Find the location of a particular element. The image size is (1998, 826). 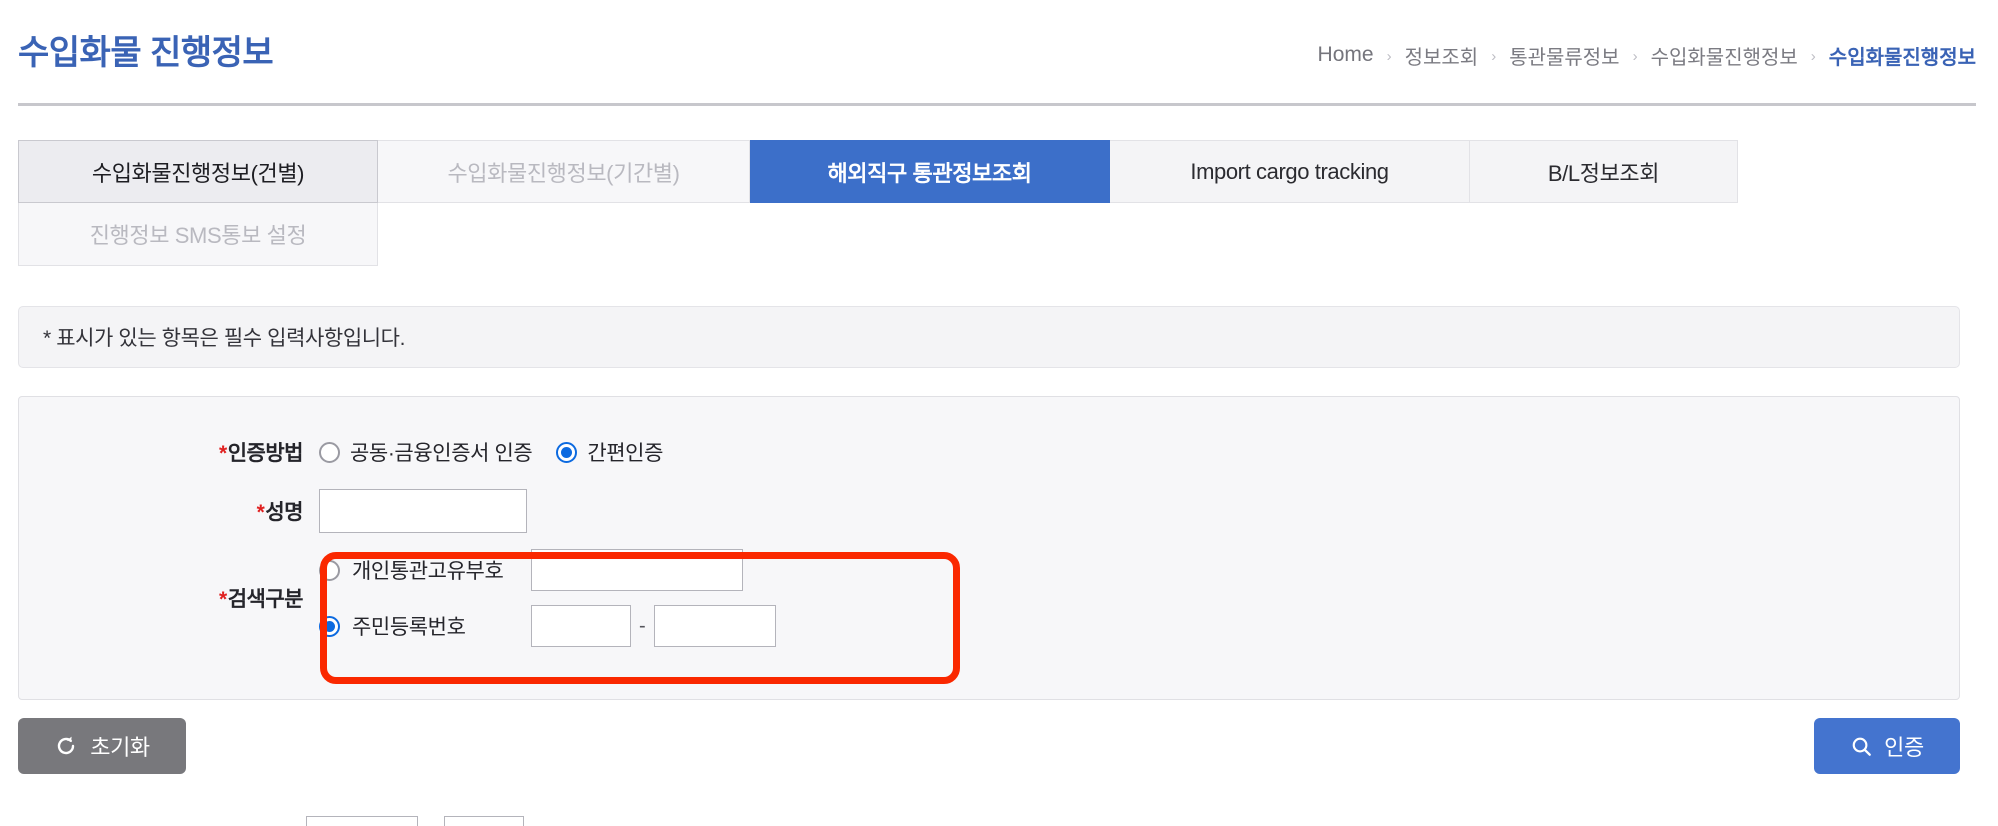

name-input is located at coordinates (423, 511).